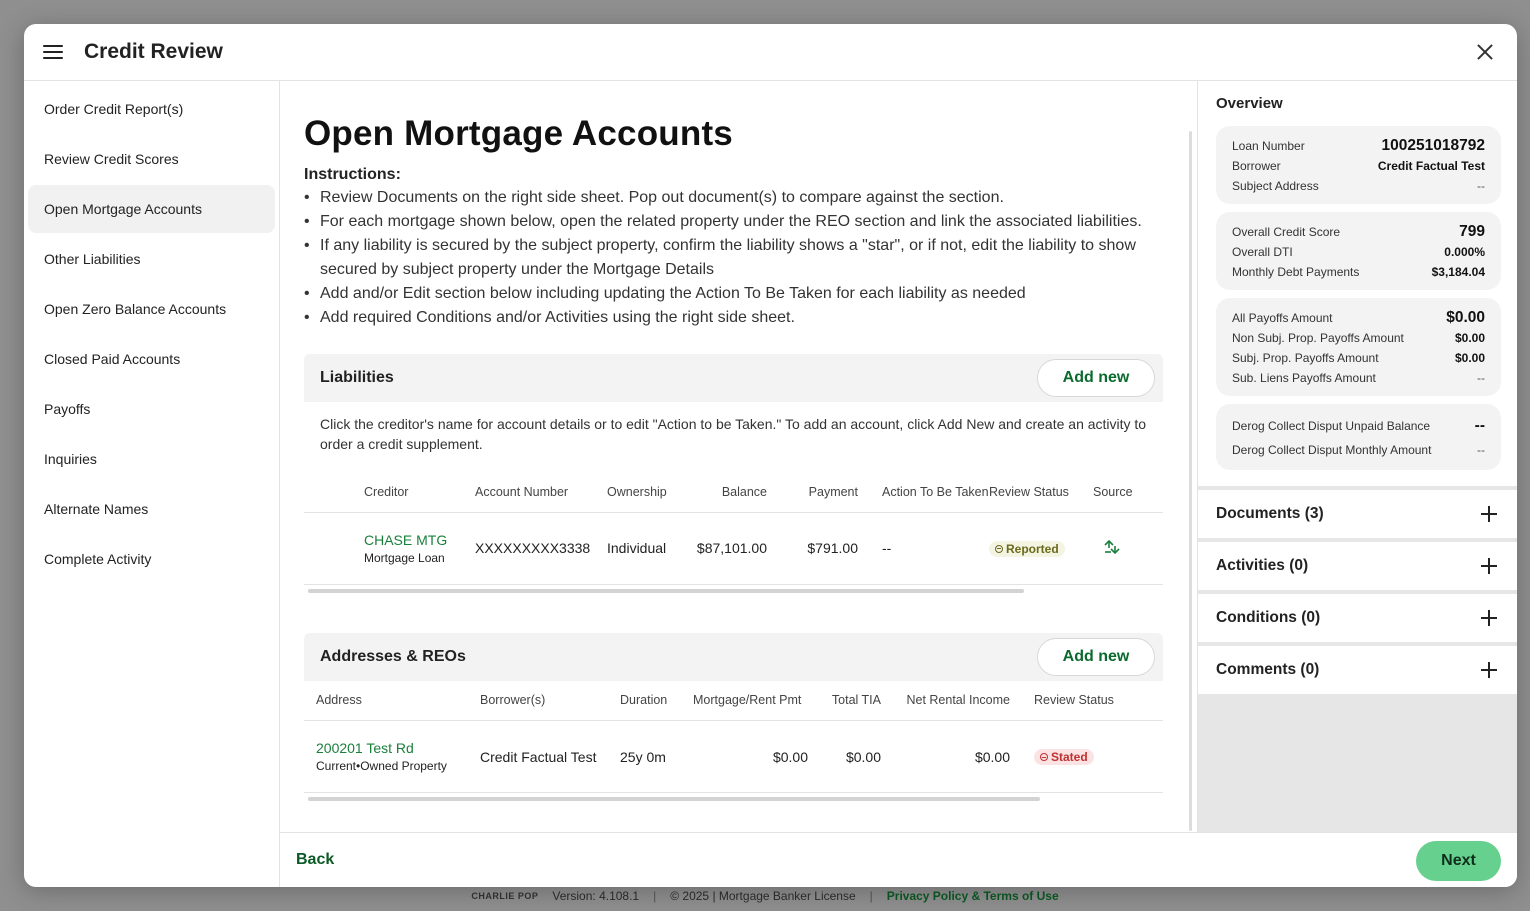 The image size is (1530, 911). Describe the element at coordinates (1262, 252) in the screenshot. I see `dti-label: Overall DTI` at that location.